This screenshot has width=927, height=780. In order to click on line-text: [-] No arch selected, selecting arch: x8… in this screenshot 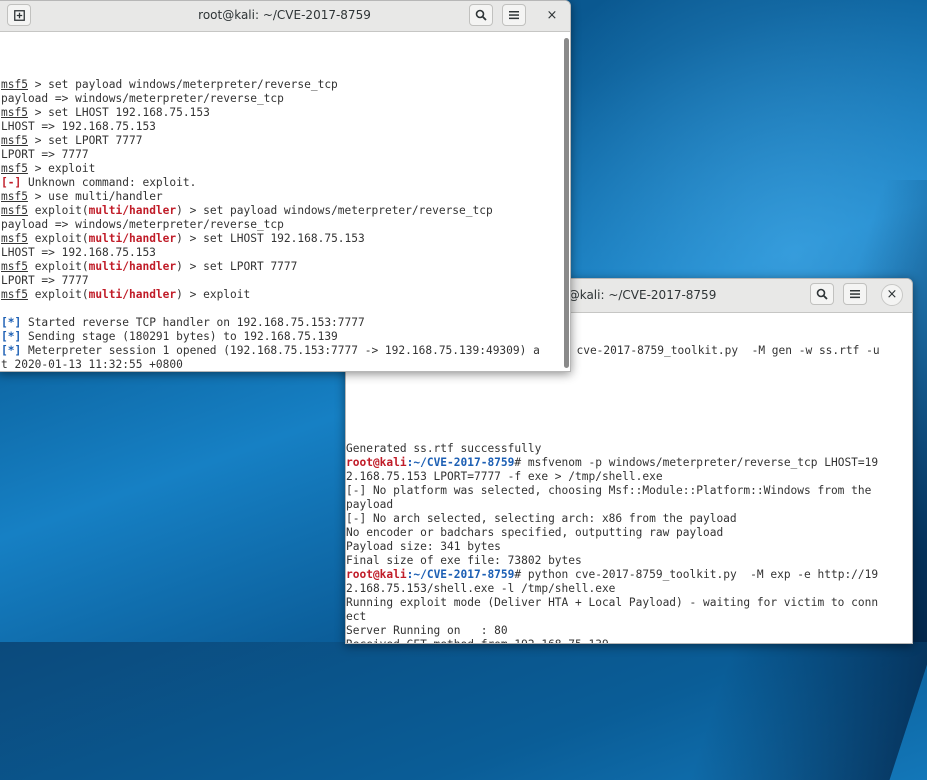, I will do `click(541, 518)`.